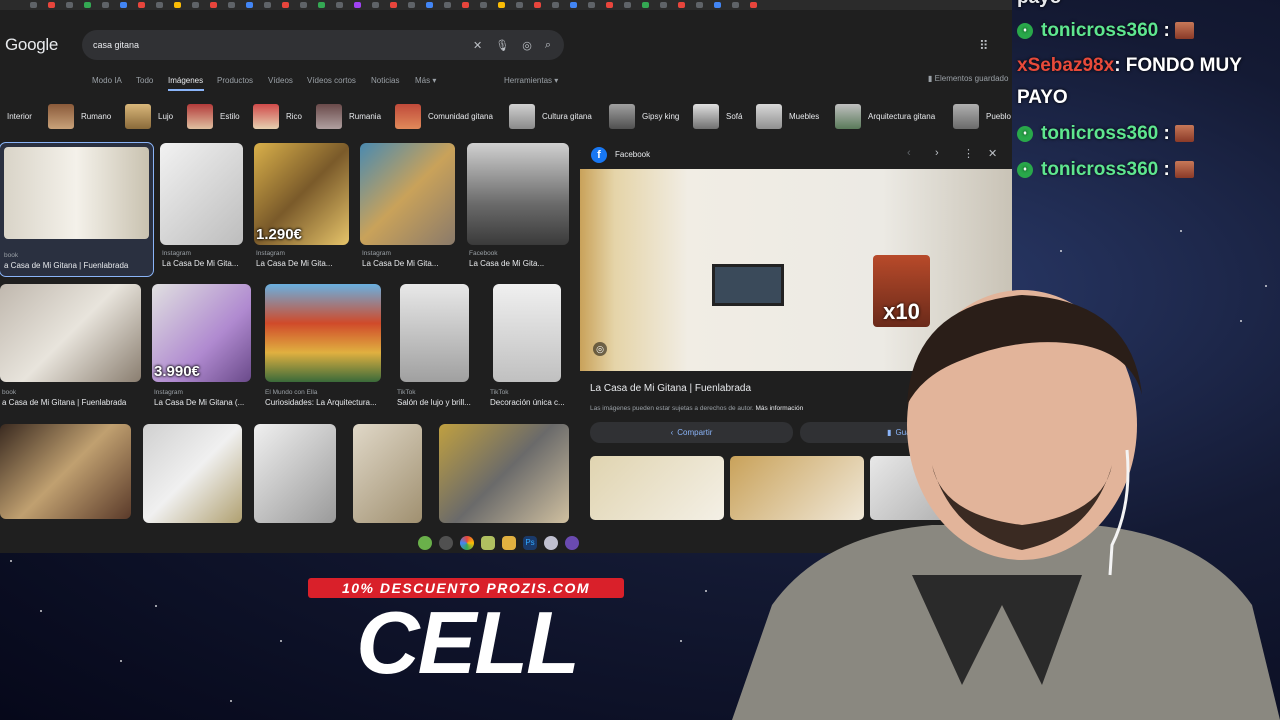  What do you see at coordinates (425, 542) in the screenshot?
I see `spotify-icon` at bounding box center [425, 542].